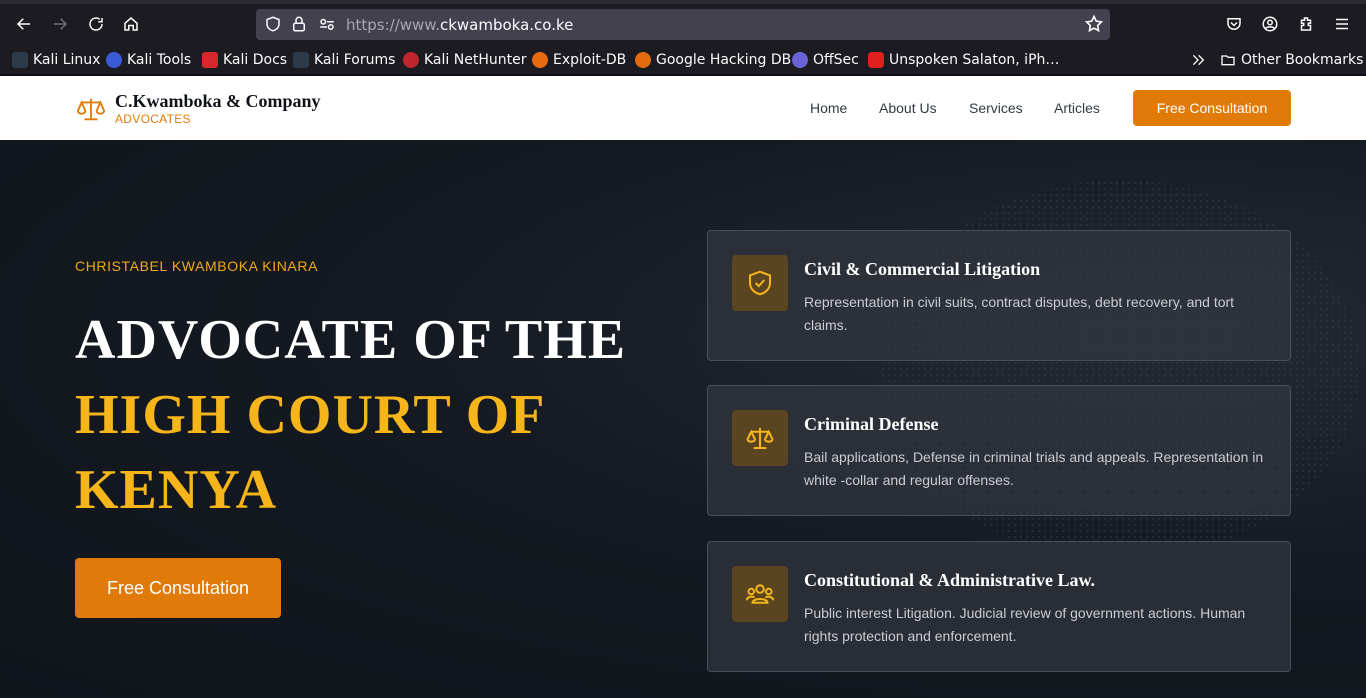 The height and width of the screenshot is (698, 1366). I want to click on bookmark-label: Kali Linux, so click(67, 60).